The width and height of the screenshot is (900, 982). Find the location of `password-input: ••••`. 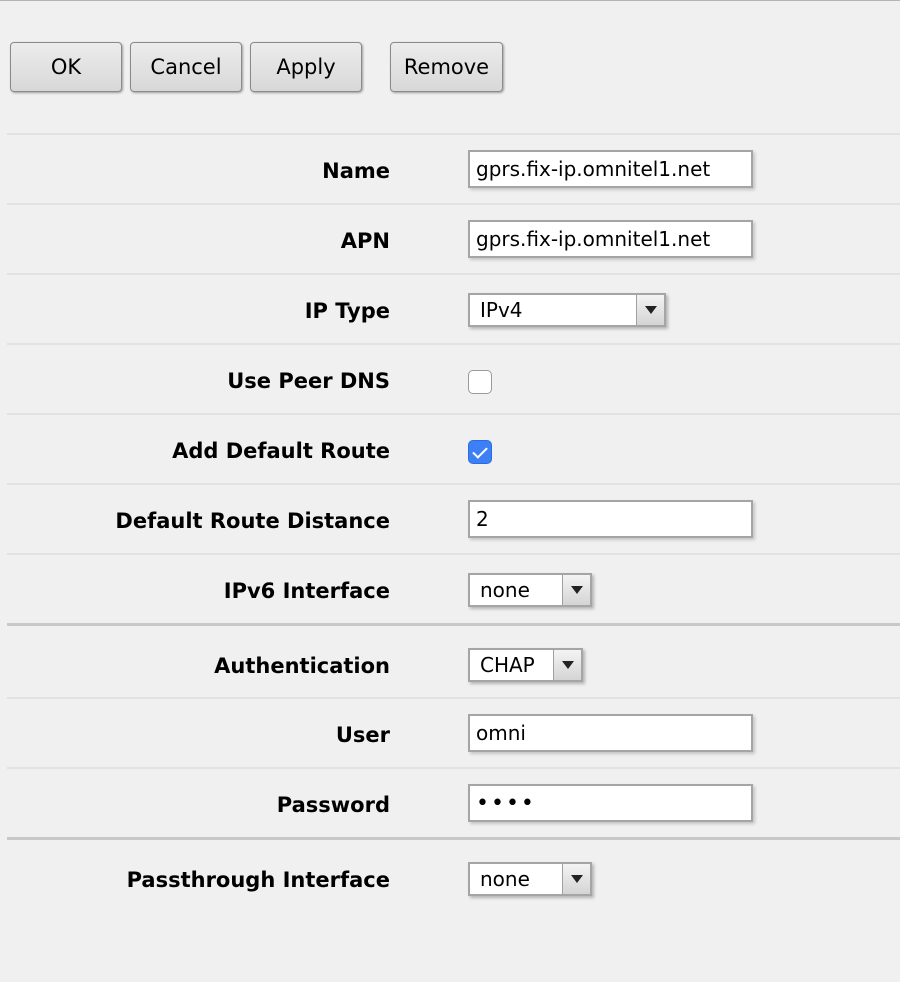

password-input: •••• is located at coordinates (610, 803).